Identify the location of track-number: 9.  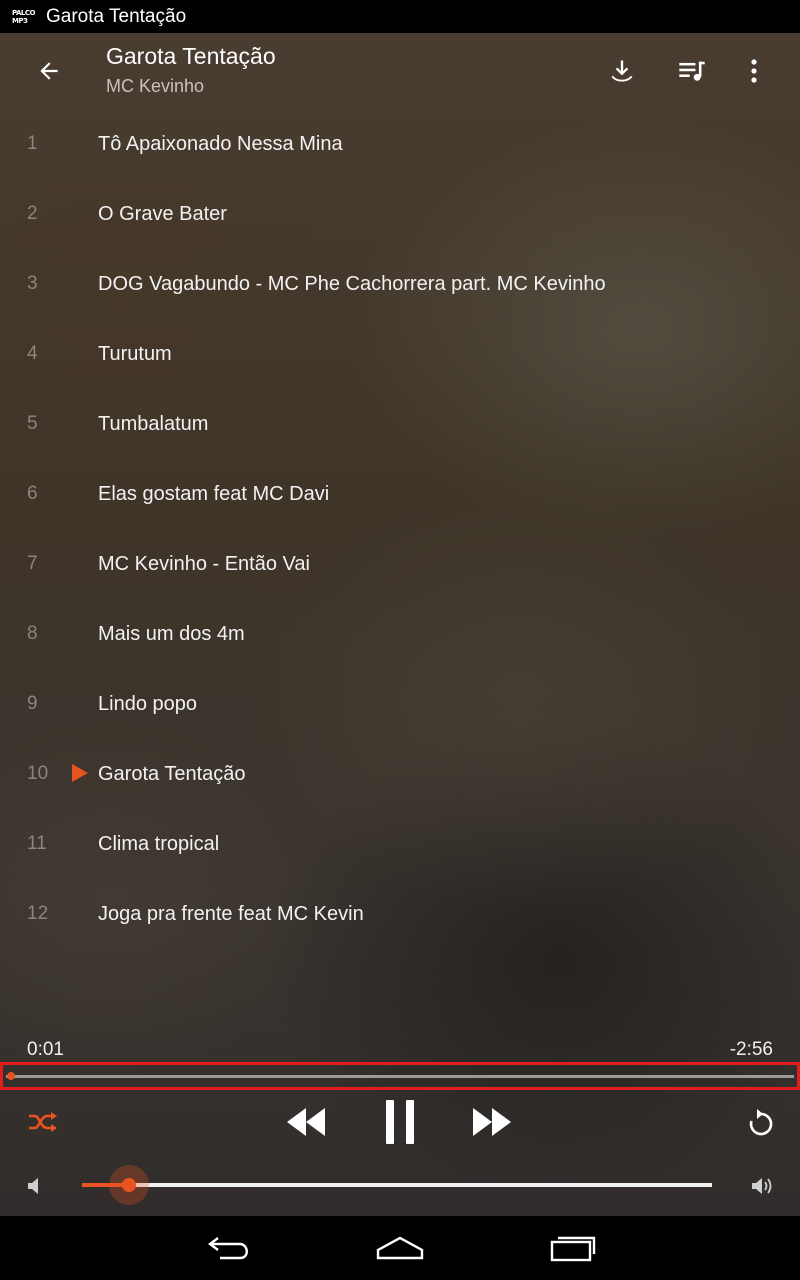
(32, 703).